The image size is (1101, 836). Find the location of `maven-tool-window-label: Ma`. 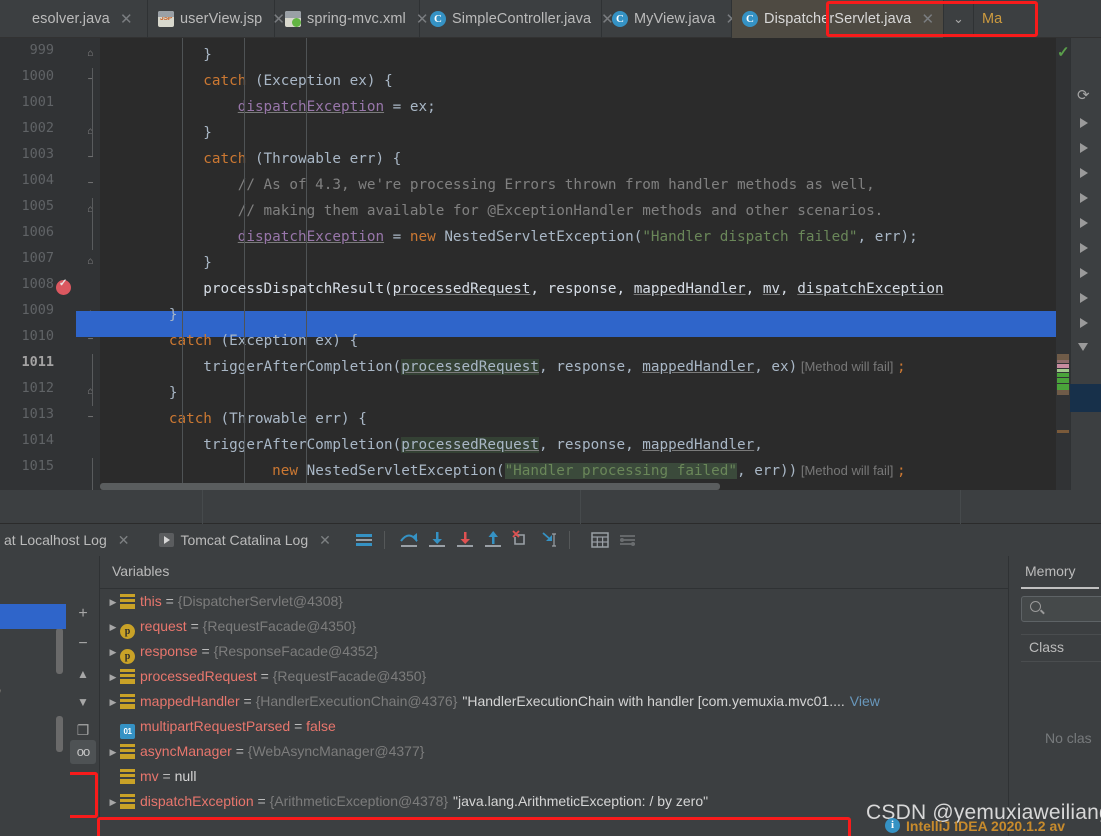

maven-tool-window-label: Ma is located at coordinates (992, 18).